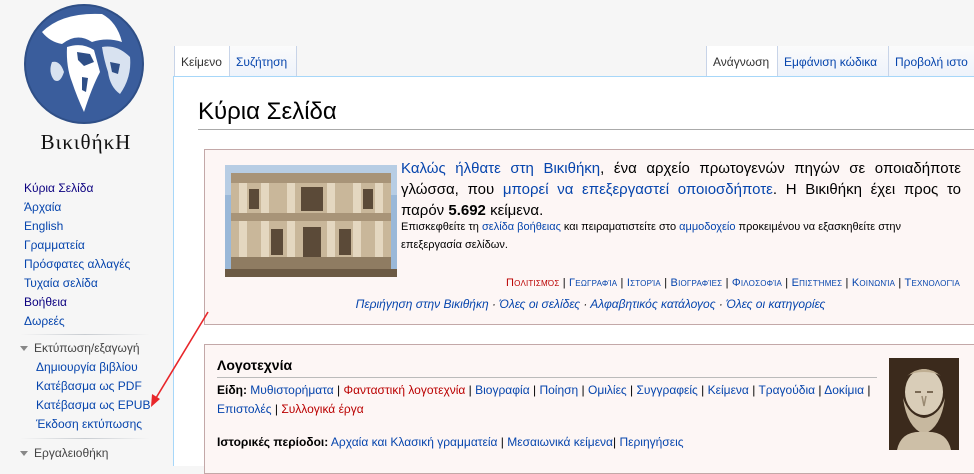 The height and width of the screenshot is (474, 974). Describe the element at coordinates (558, 390) in the screenshot. I see `genre-link: Ποίηση` at that location.